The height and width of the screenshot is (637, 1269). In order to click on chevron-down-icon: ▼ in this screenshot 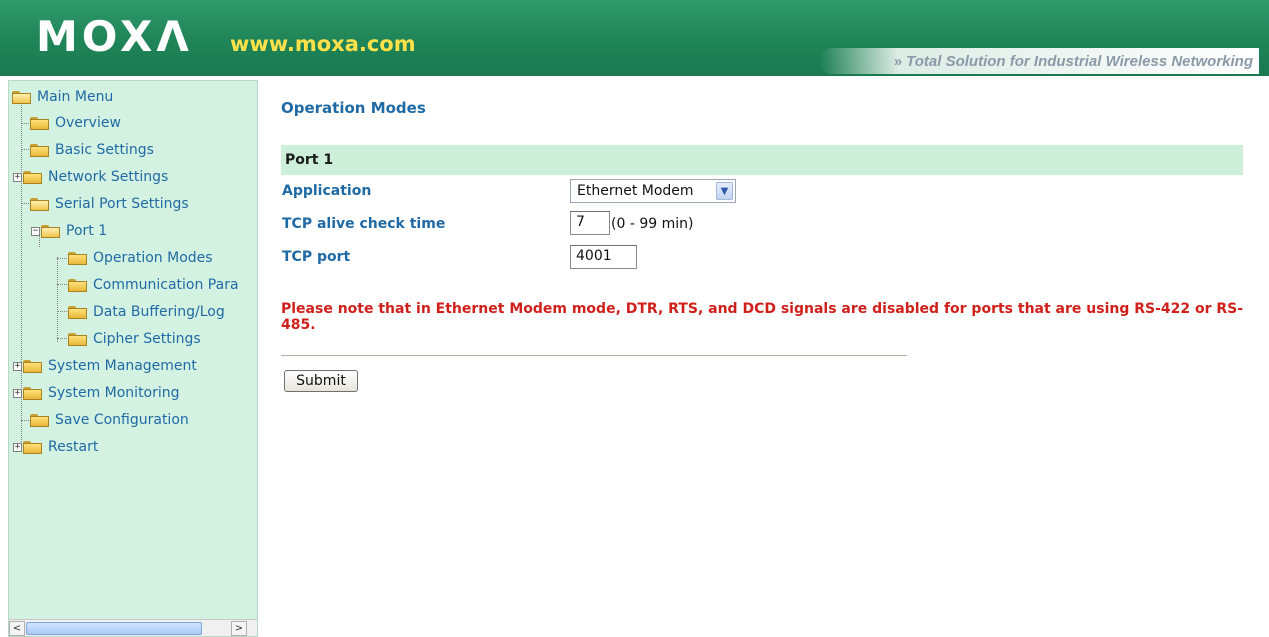, I will do `click(724, 191)`.